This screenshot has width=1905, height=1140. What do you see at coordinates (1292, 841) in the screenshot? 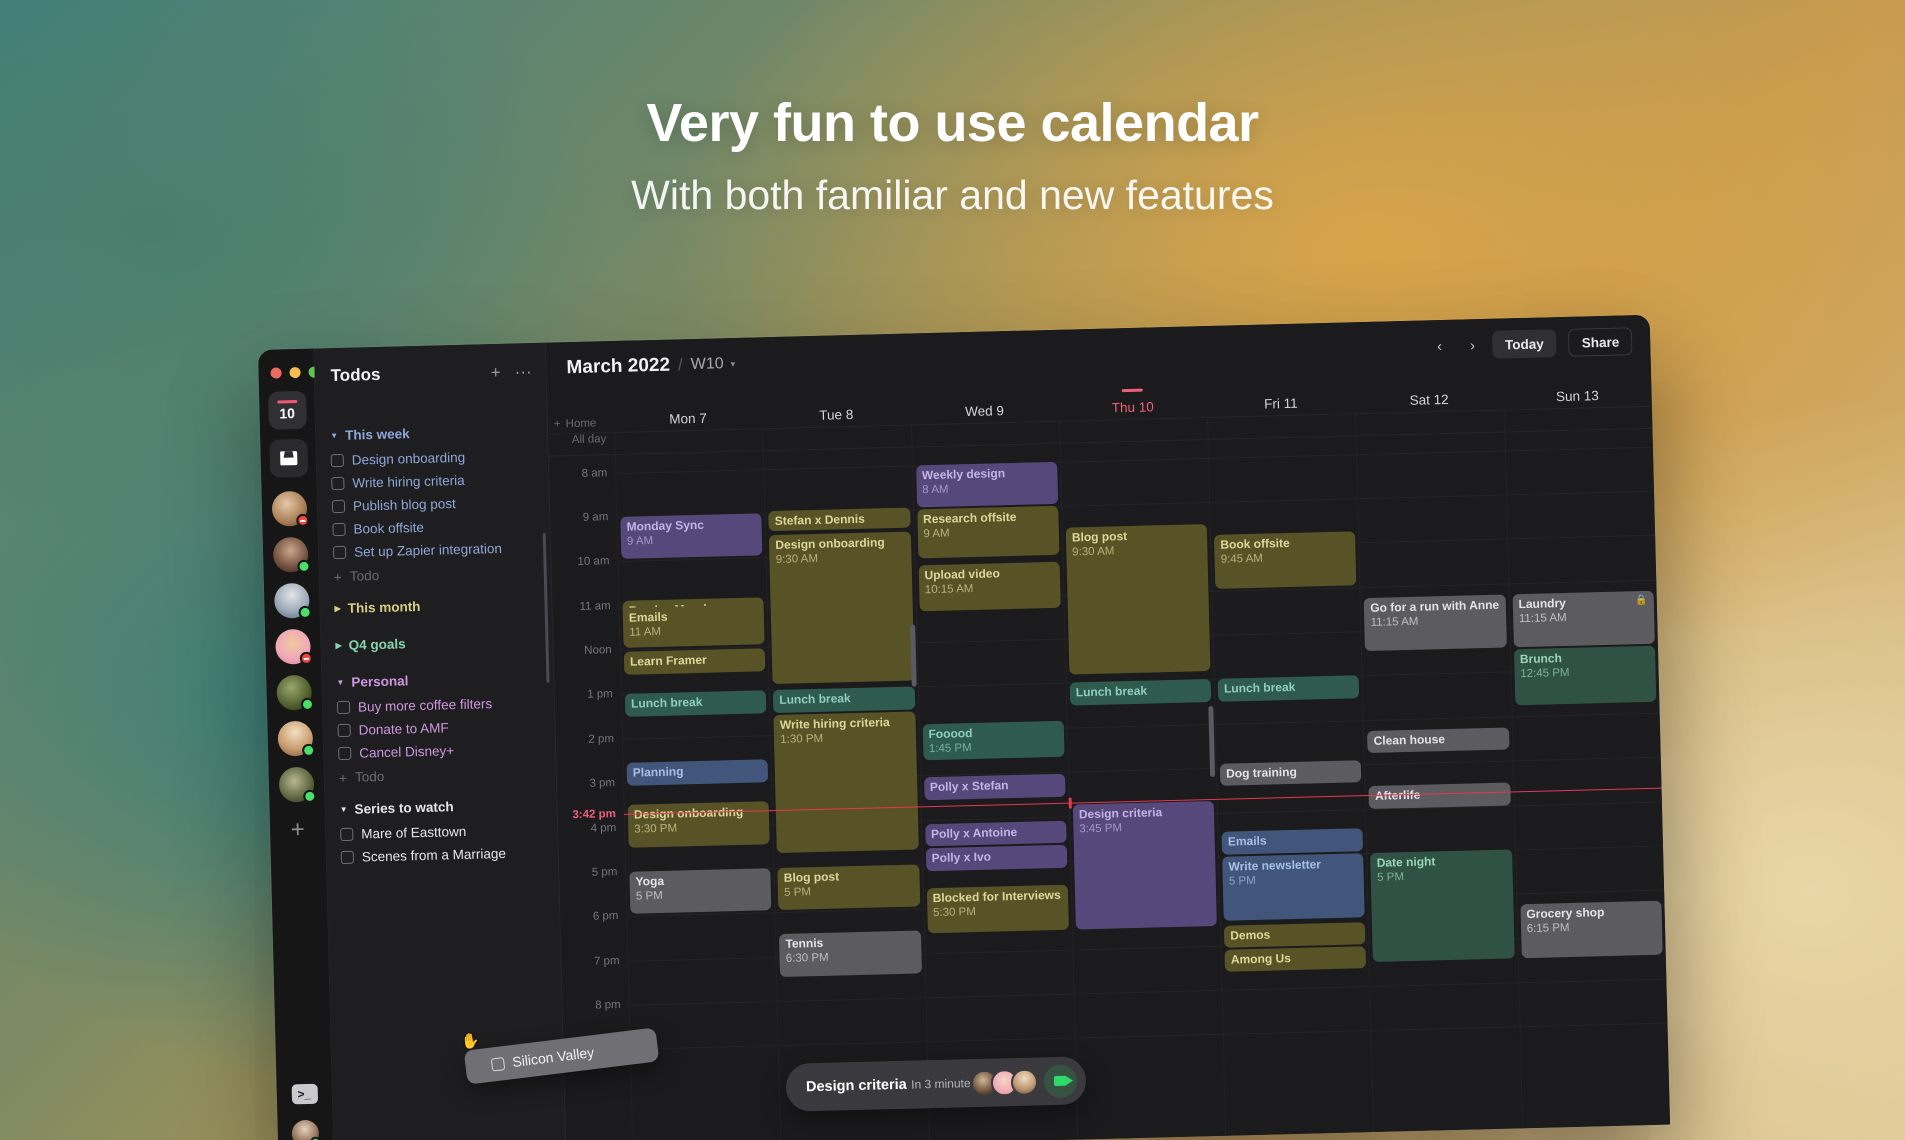
I see `calendar-event: Emails` at bounding box center [1292, 841].